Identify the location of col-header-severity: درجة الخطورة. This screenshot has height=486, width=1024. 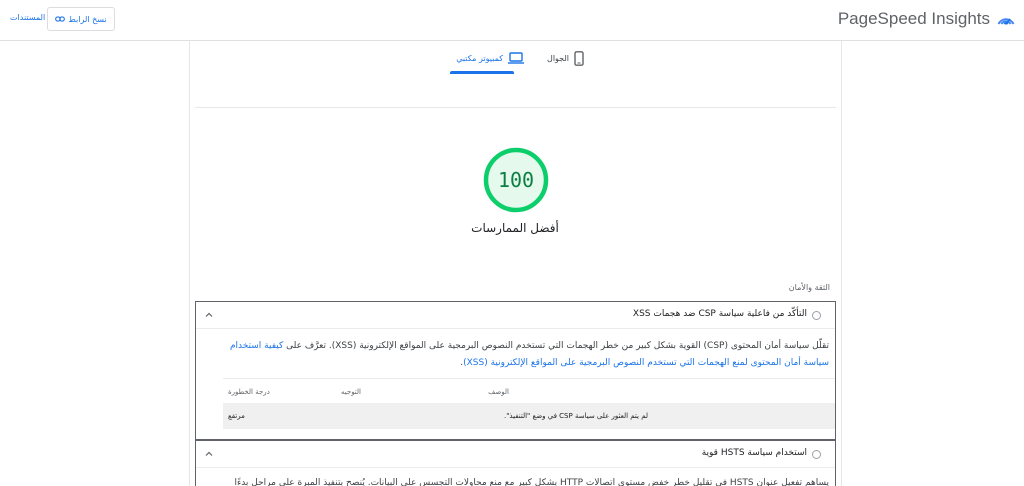
(249, 392).